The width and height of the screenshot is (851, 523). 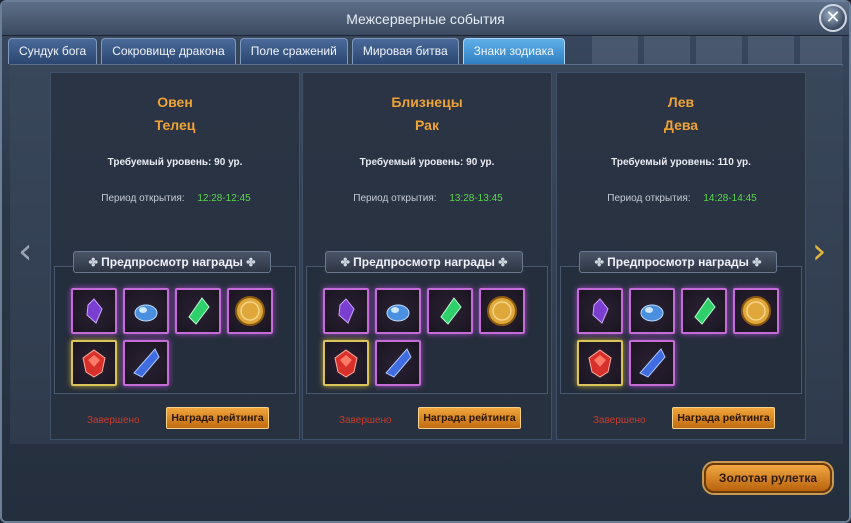 What do you see at coordinates (175, 102) in the screenshot?
I see `zodiac-sign-1: Овен` at bounding box center [175, 102].